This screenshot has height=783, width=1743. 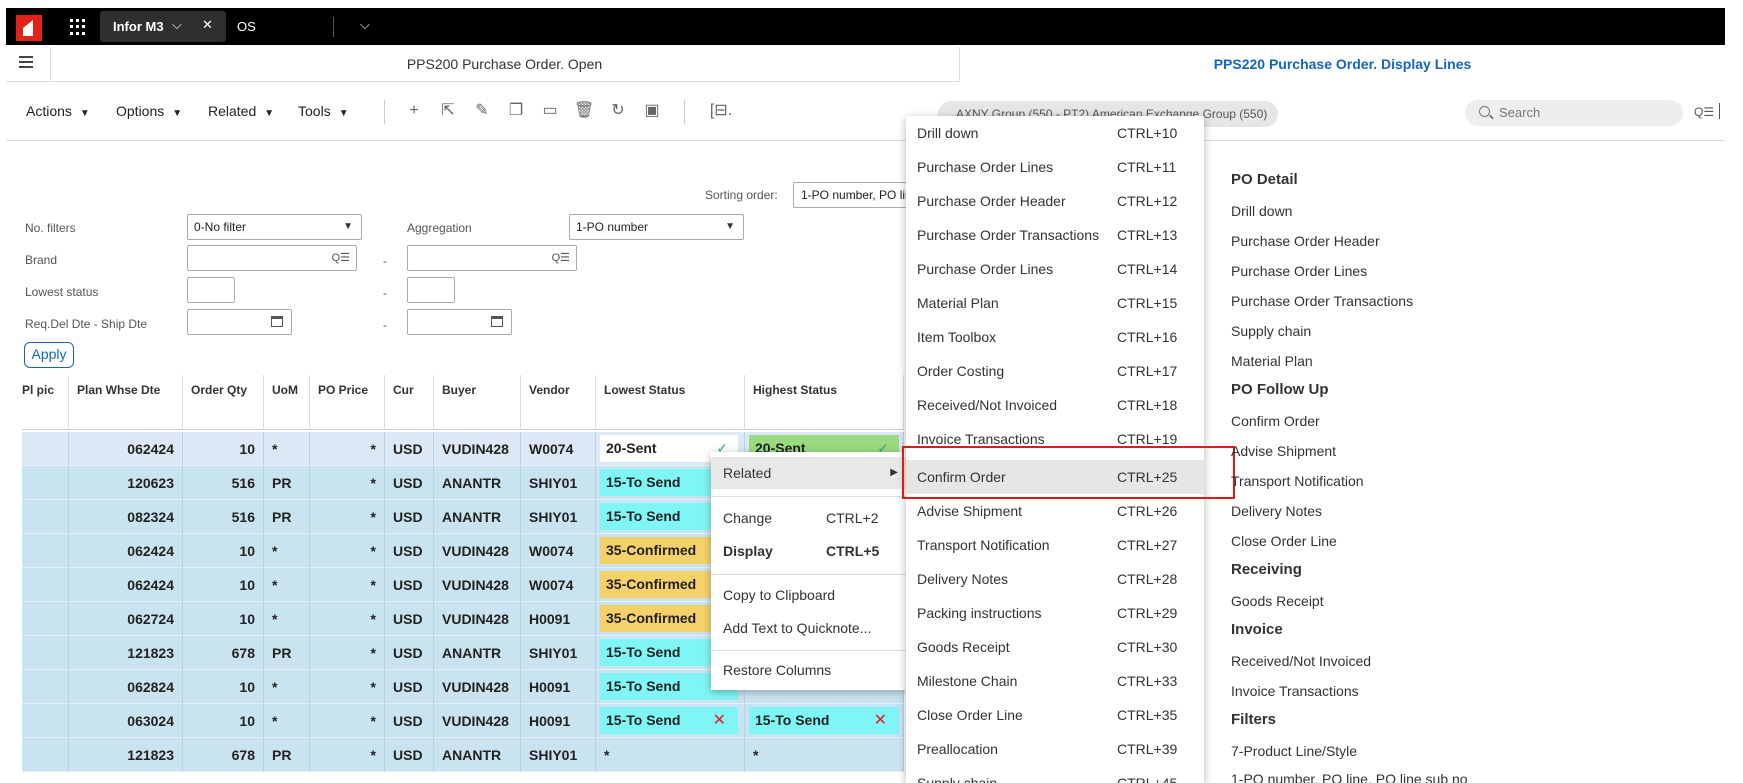 I want to click on related-item-label: Milestone Chain, so click(x=967, y=681).